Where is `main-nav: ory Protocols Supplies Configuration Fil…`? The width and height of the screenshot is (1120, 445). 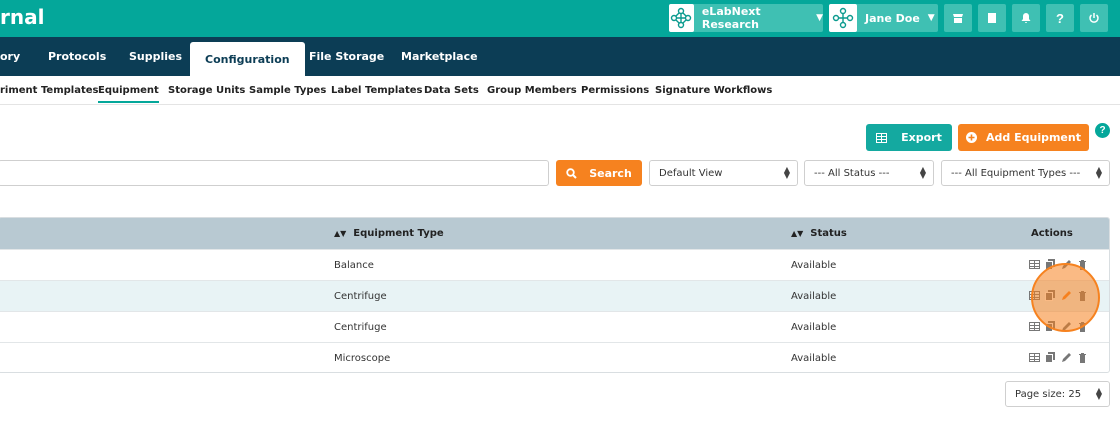 main-nav: ory Protocols Supplies Configuration Fil… is located at coordinates (560, 56).